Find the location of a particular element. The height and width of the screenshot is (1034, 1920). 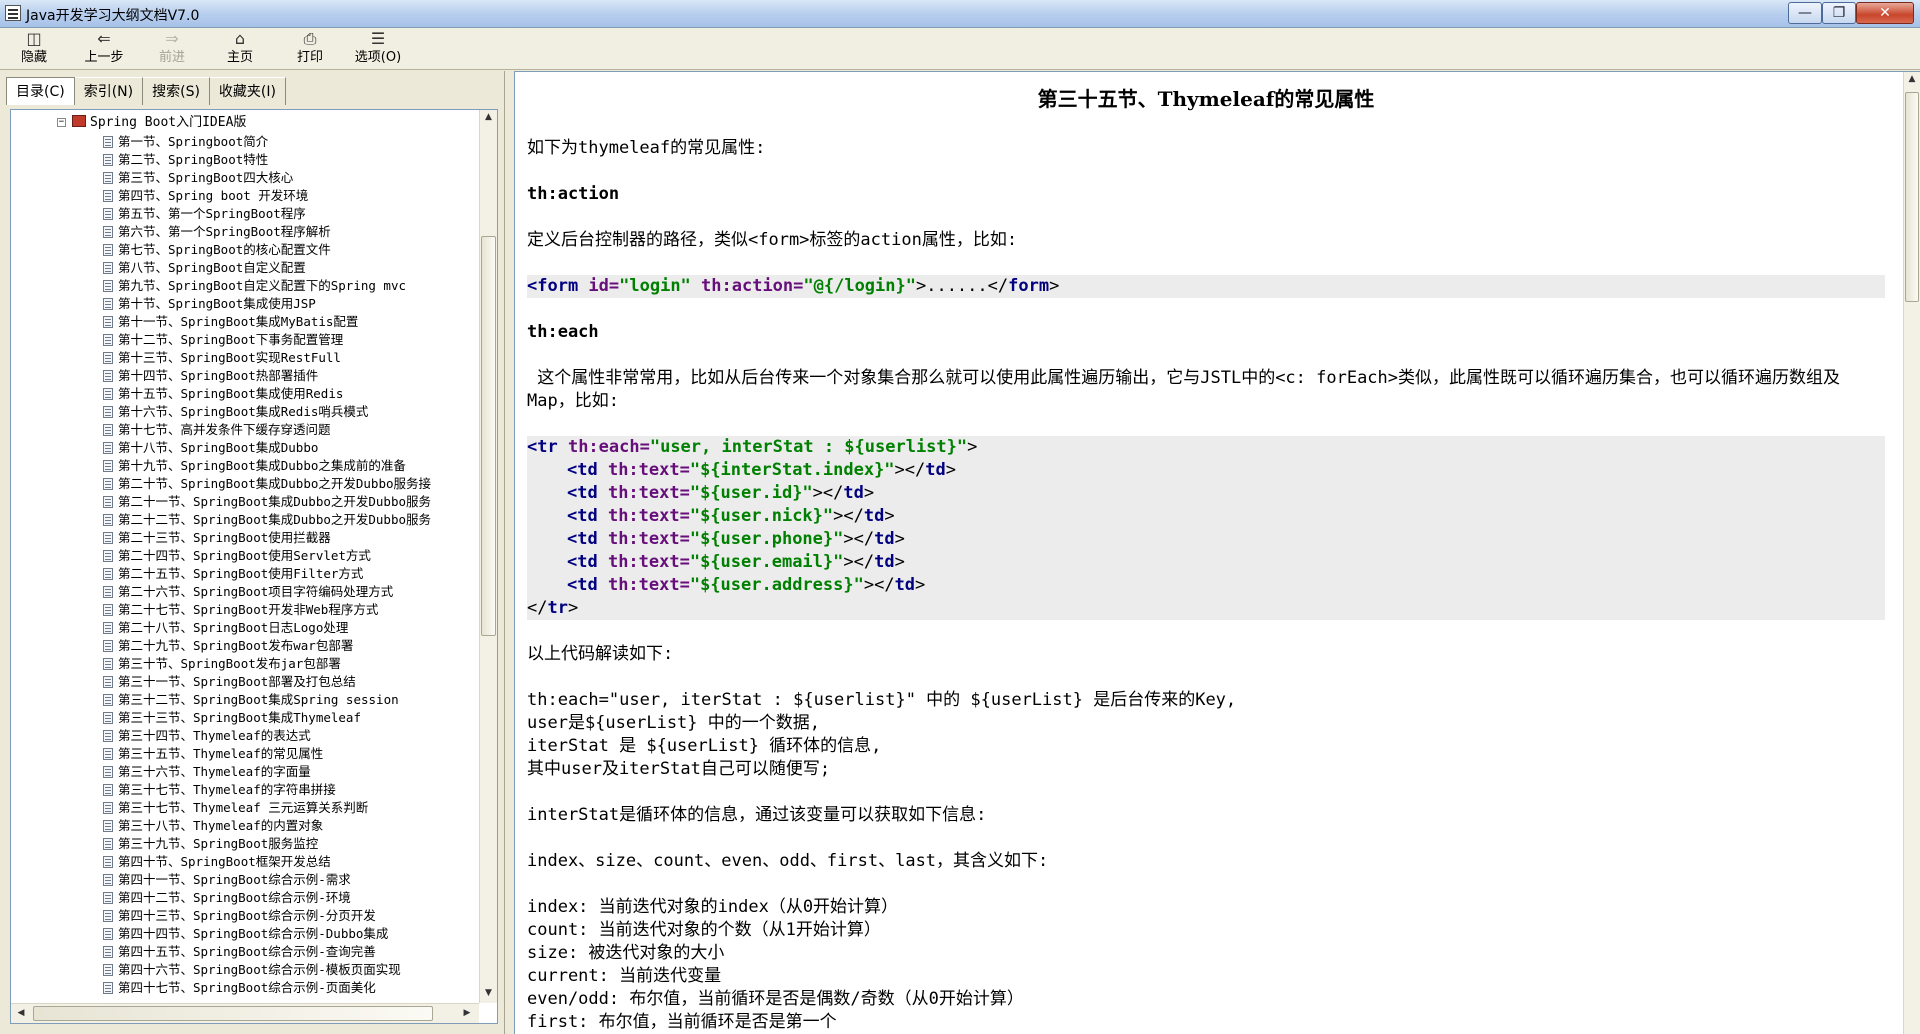

minimize-icon: — is located at coordinates (1805, 13).